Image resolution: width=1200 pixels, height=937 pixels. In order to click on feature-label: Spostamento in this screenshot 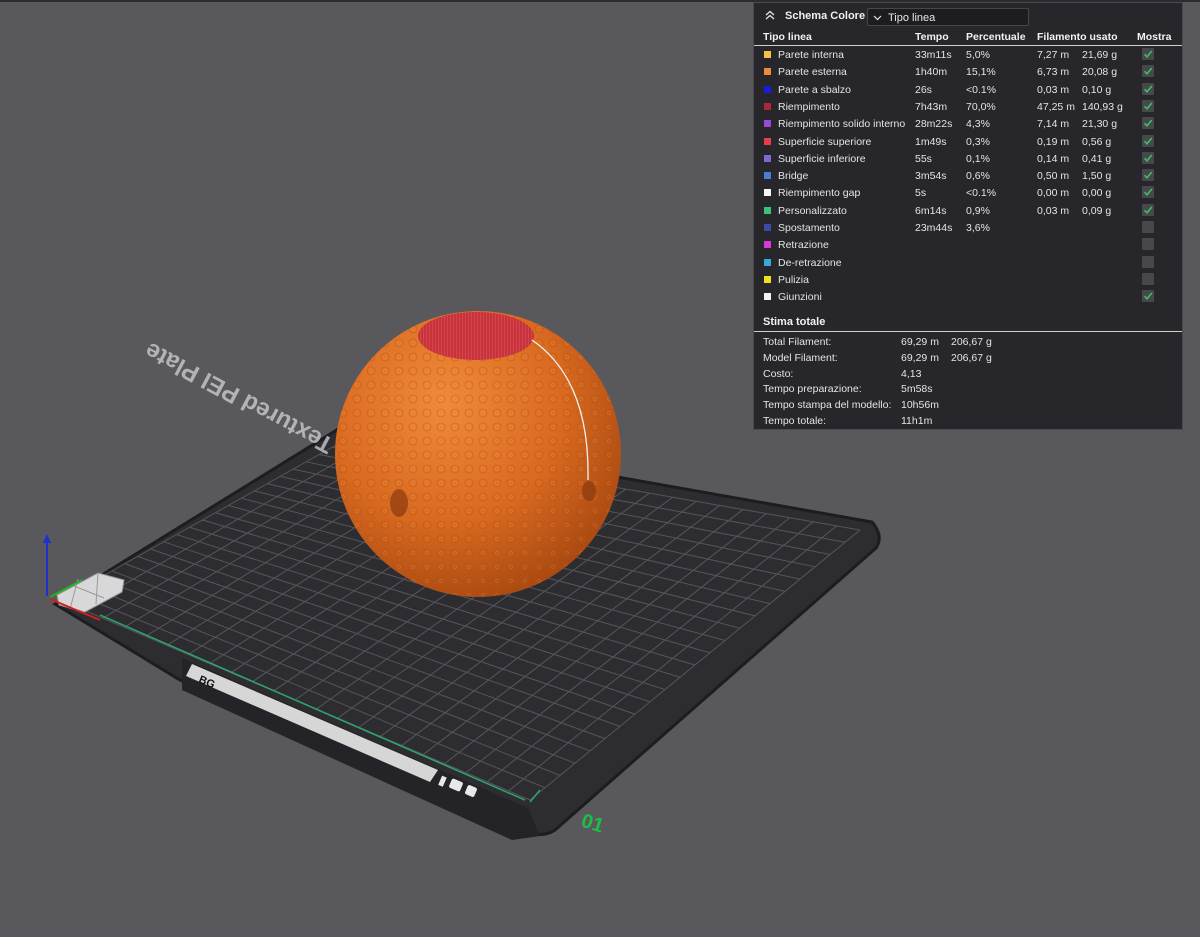, I will do `click(809, 228)`.